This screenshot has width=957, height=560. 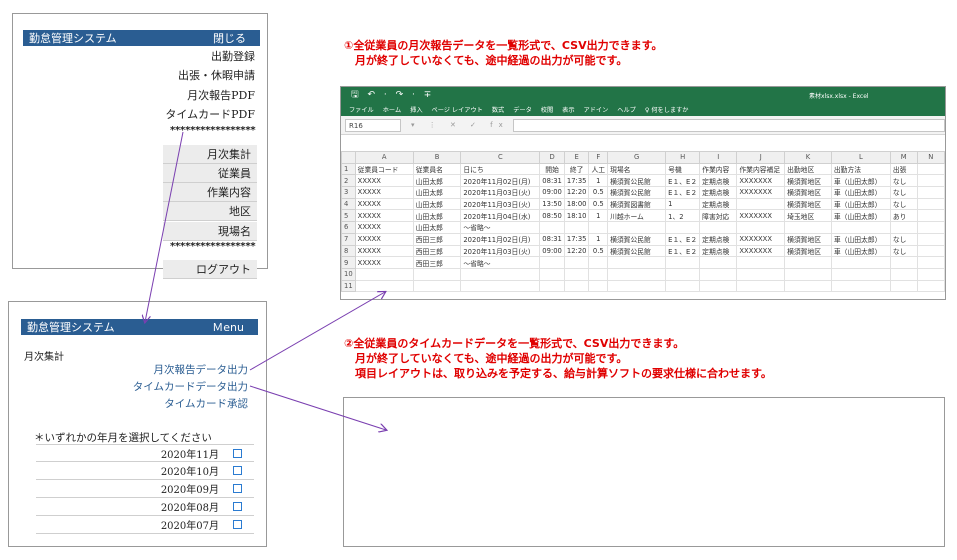 I want to click on arrow-to-blank, so click(x=317, y=407).